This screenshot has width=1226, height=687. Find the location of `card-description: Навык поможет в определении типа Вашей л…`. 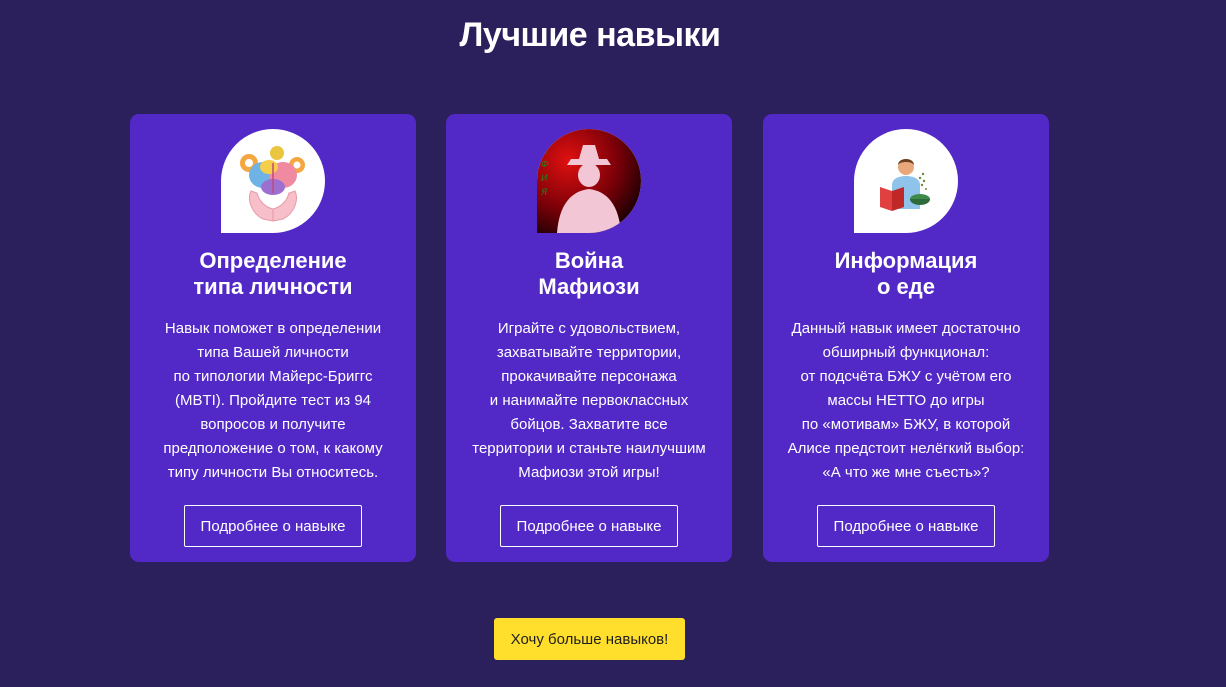

card-description: Навык поможет в определении типа Вашей л… is located at coordinates (273, 400).